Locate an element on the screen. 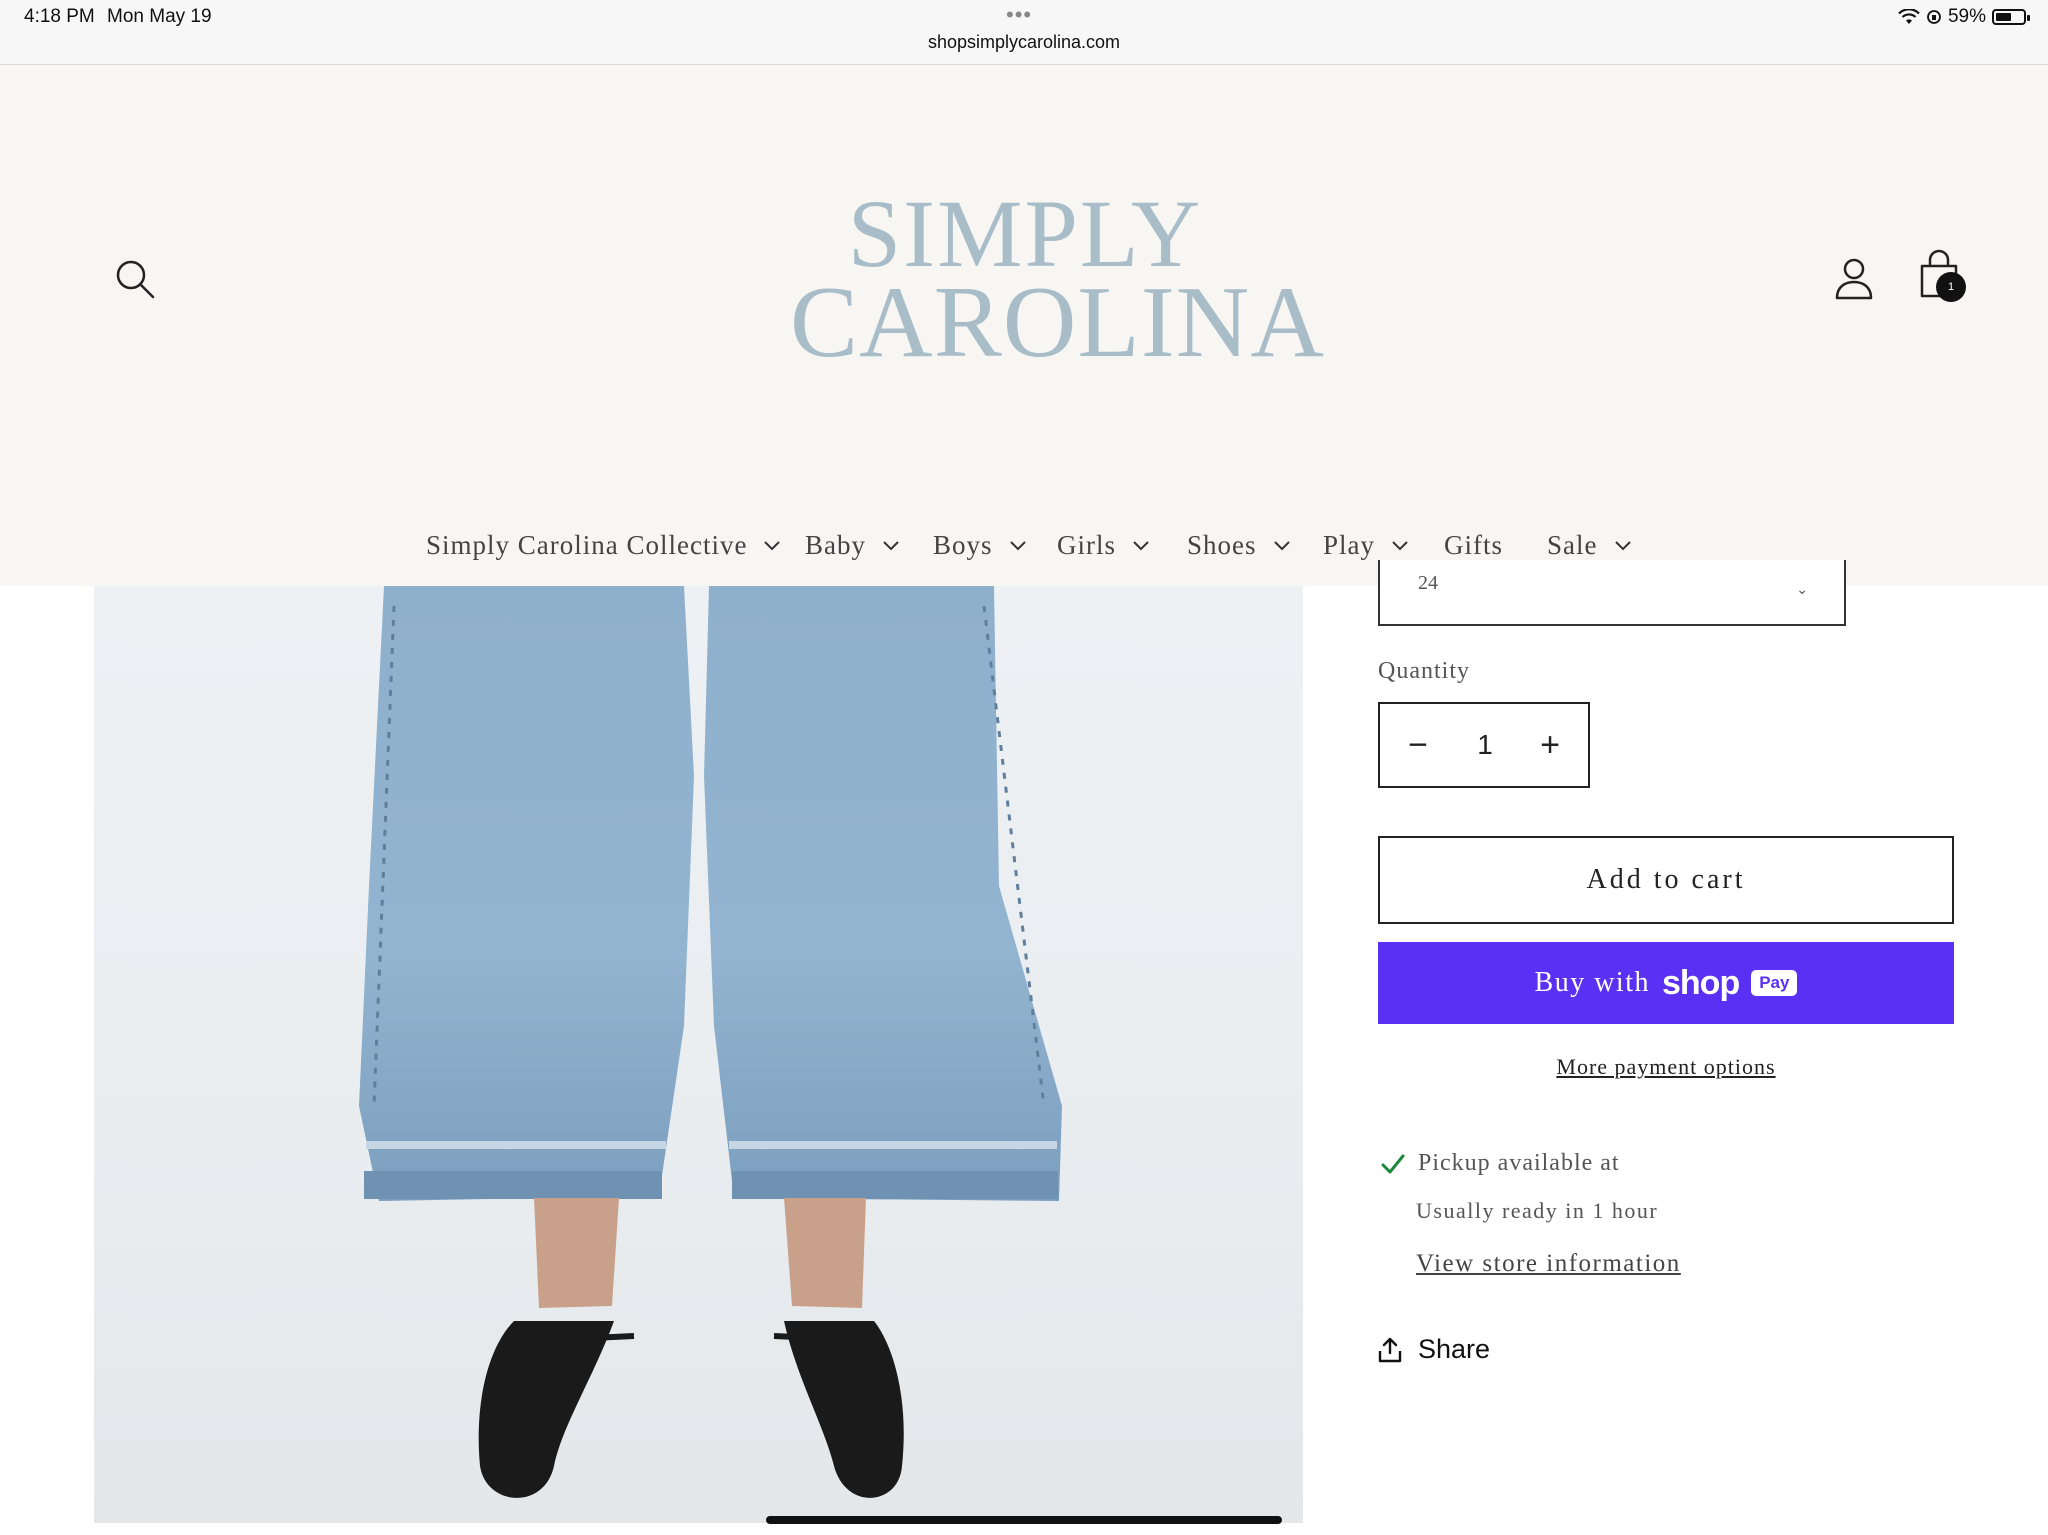  status-time: 4:18 PM is located at coordinates (59, 16).